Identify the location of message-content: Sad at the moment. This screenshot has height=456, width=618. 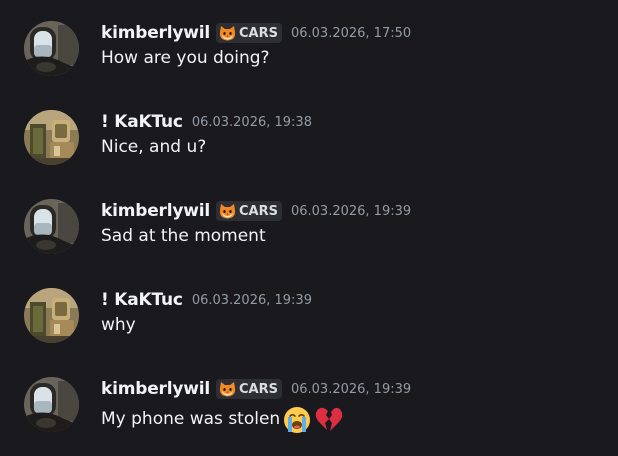
(183, 236).